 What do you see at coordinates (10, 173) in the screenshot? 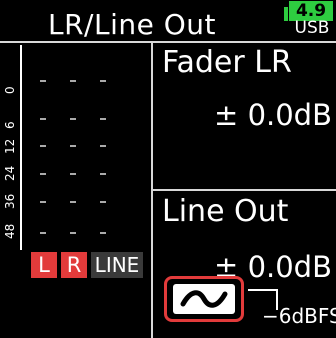
I see `scale-label-24: 24` at bounding box center [10, 173].